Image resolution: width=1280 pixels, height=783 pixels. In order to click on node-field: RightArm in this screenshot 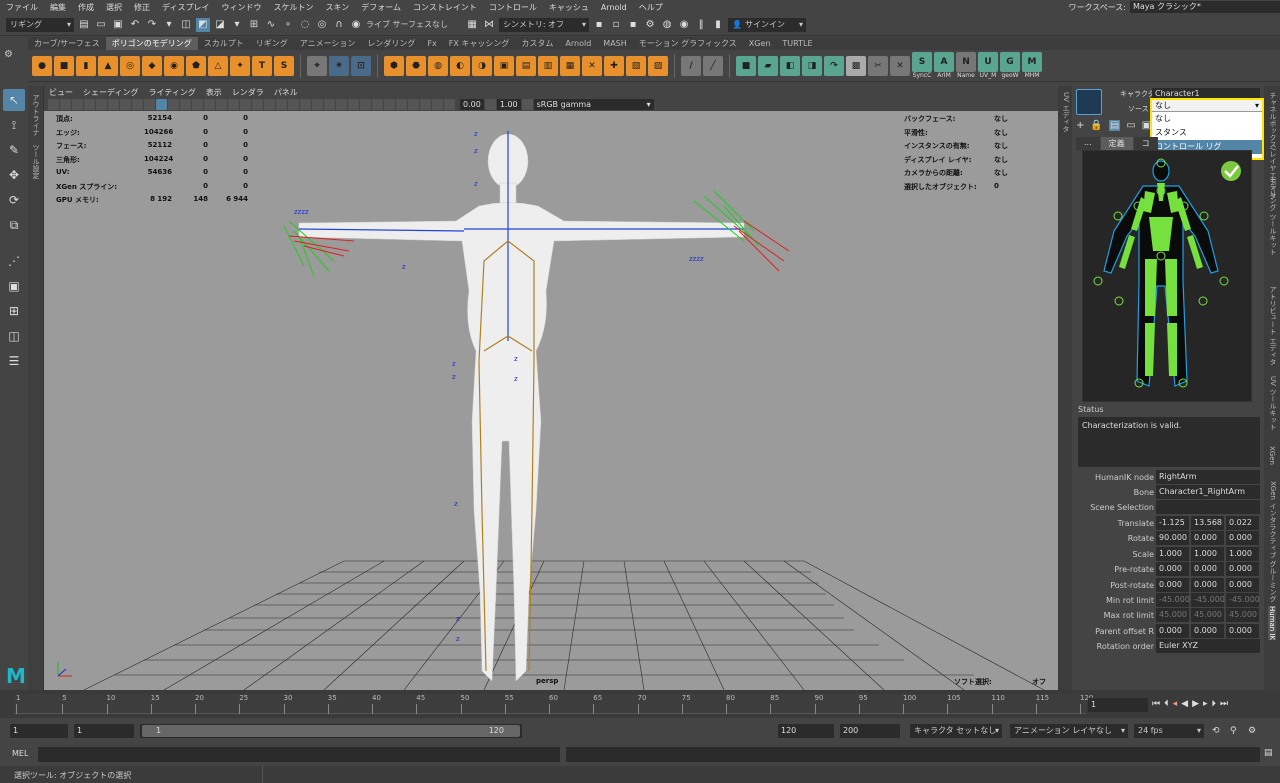, I will do `click(1208, 477)`.